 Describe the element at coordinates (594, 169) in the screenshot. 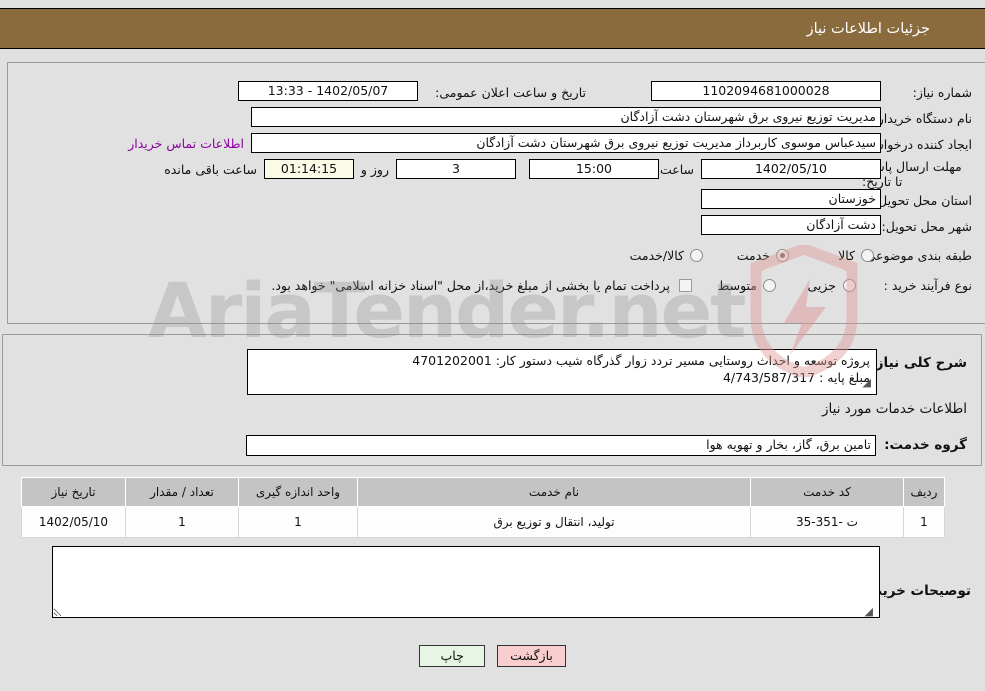

I see `deadline-time-value: 15:00` at that location.